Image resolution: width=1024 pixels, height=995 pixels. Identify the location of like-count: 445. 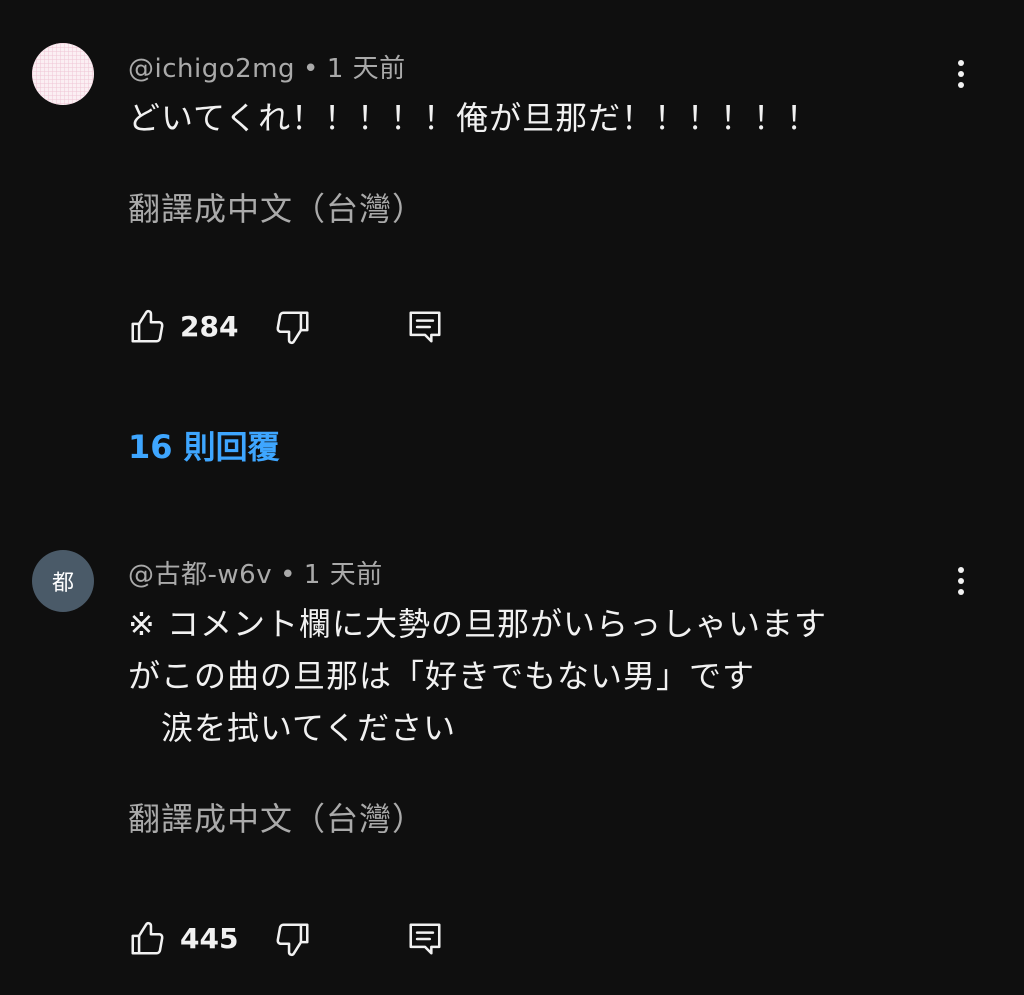
(209, 938).